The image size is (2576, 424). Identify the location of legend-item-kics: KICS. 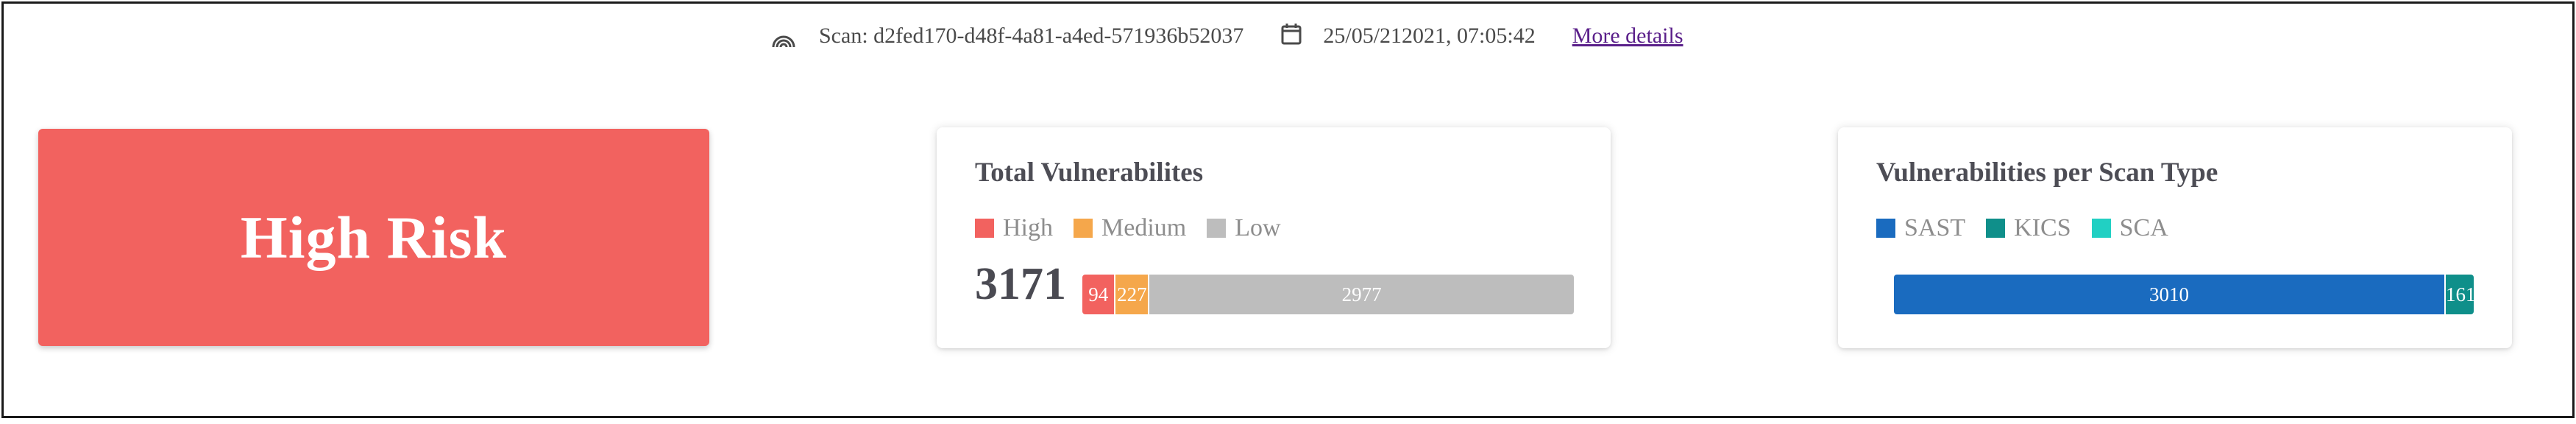
(2028, 228).